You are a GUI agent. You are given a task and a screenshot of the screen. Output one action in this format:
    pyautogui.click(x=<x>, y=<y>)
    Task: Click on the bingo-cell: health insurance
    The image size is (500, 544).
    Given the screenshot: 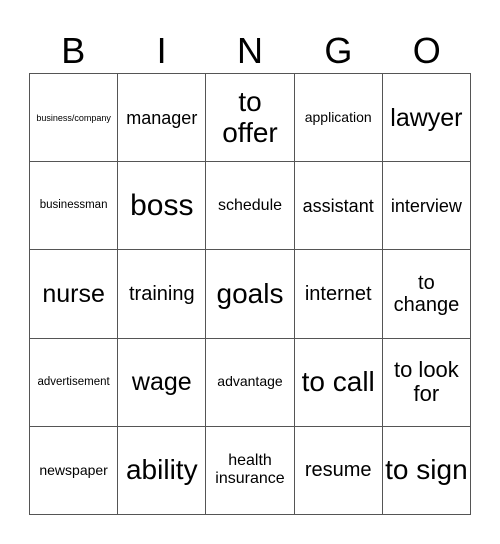 What is the action you would take?
    pyautogui.click(x=250, y=470)
    